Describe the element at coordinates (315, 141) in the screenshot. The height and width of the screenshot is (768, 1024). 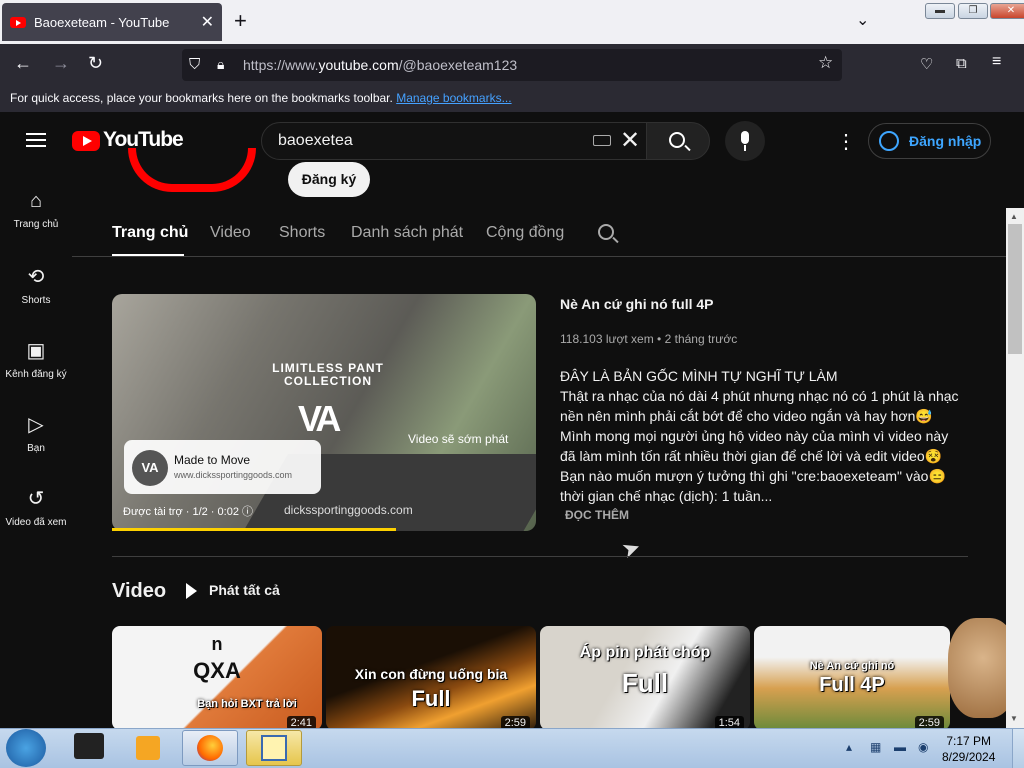
I see `search-input-value: baoexetea` at that location.